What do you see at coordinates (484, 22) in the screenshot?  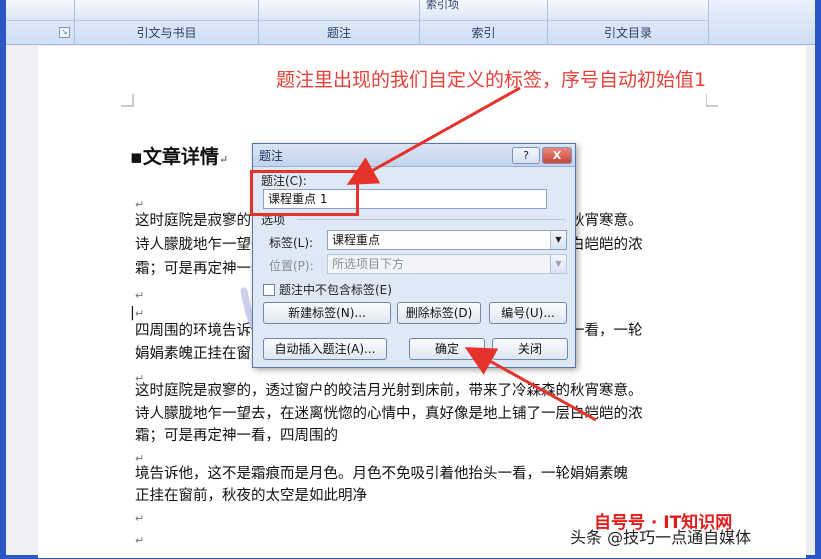 I see `ribbon-group-index: 索引项 索引` at bounding box center [484, 22].